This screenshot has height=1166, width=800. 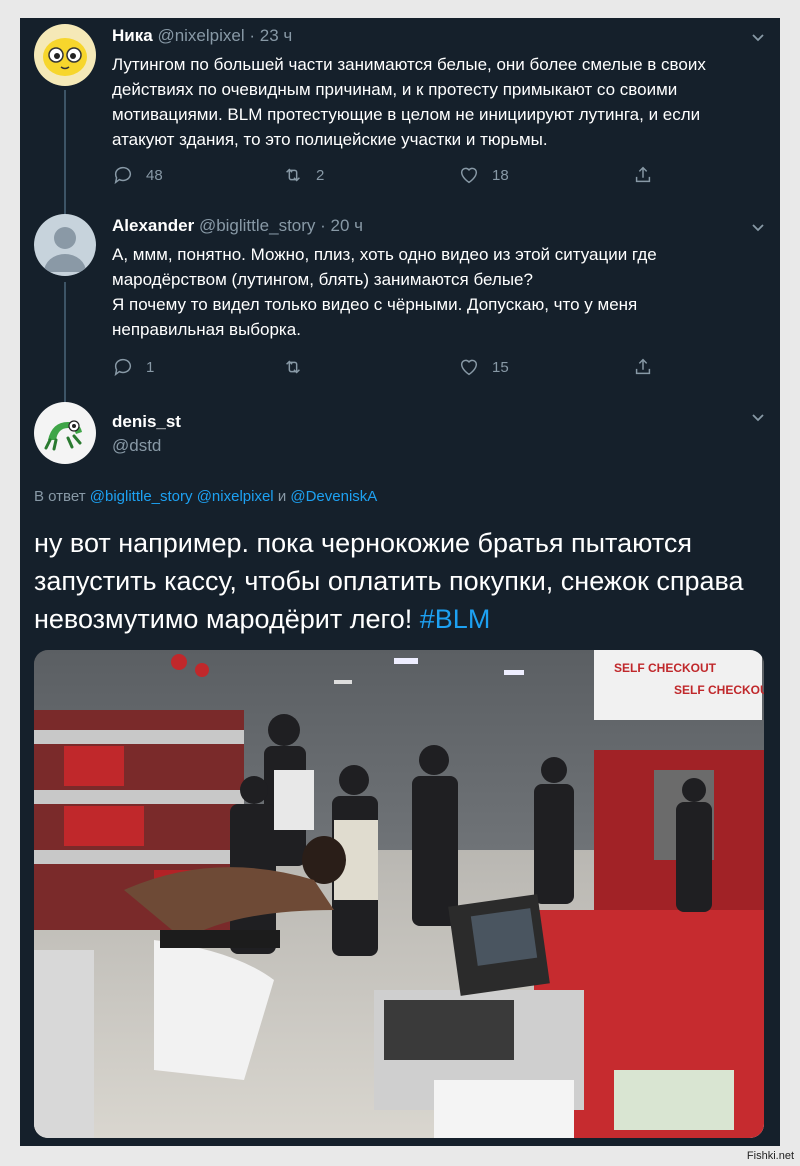 What do you see at coordinates (257, 225) in the screenshot?
I see `user-handle: @biglittle_story` at bounding box center [257, 225].